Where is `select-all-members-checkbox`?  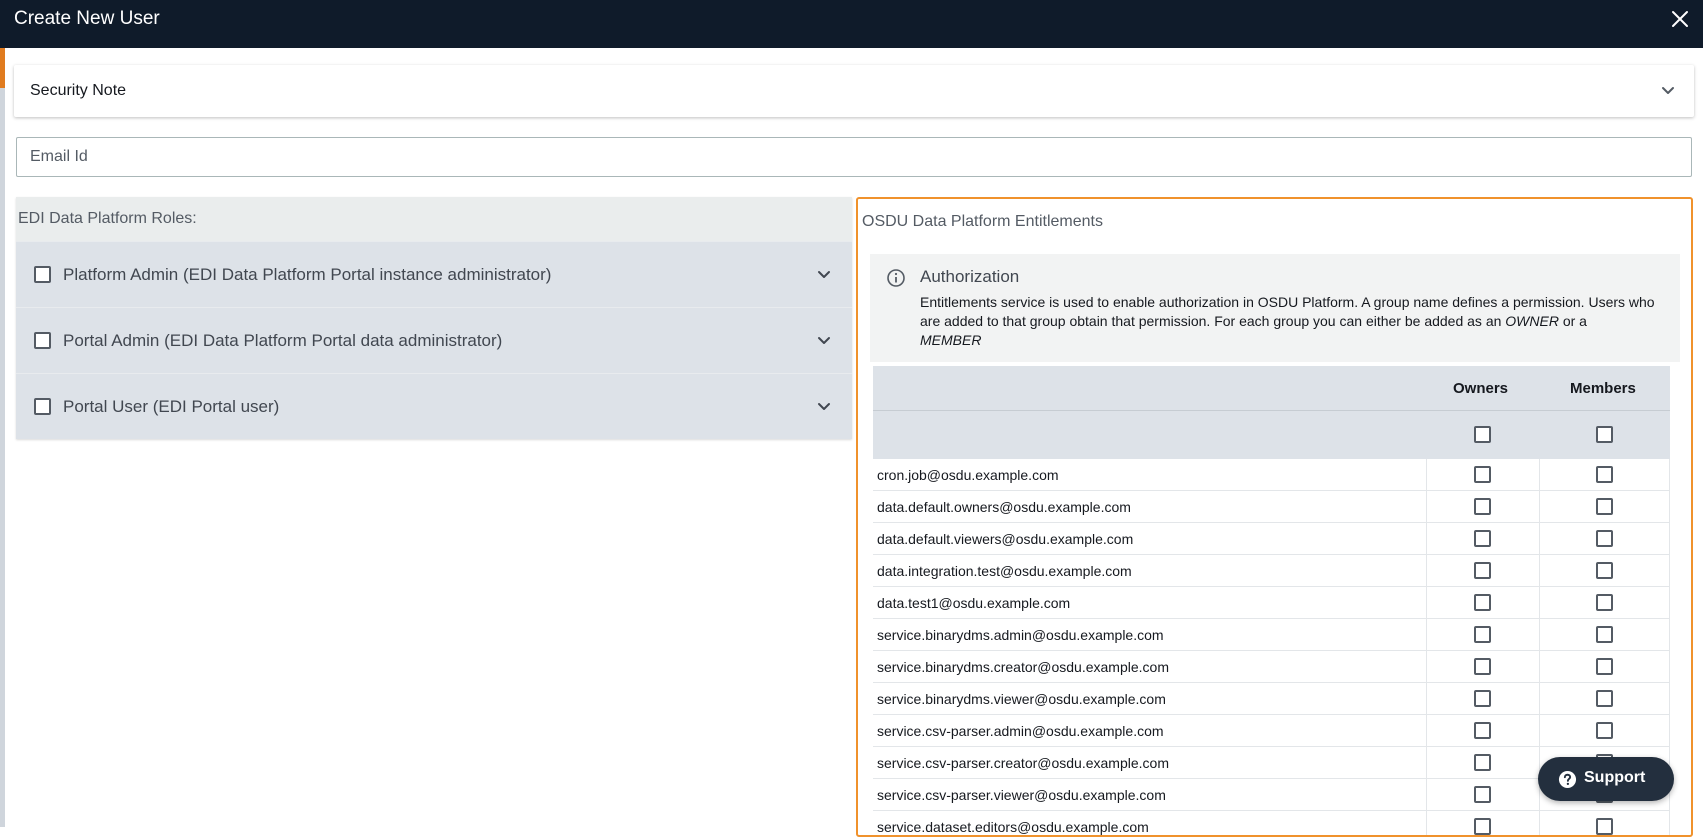
select-all-members-checkbox is located at coordinates (1604, 434).